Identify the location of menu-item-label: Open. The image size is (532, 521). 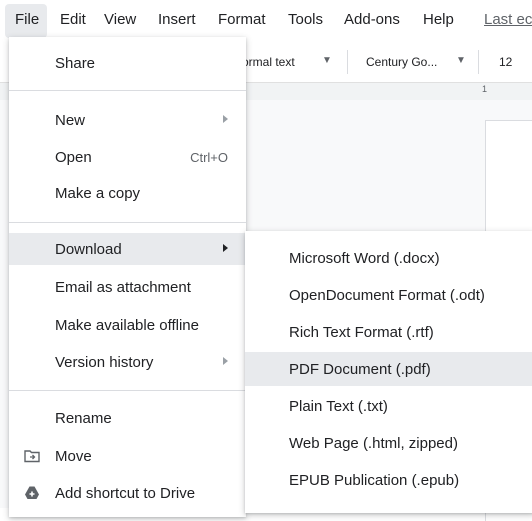
(73, 157).